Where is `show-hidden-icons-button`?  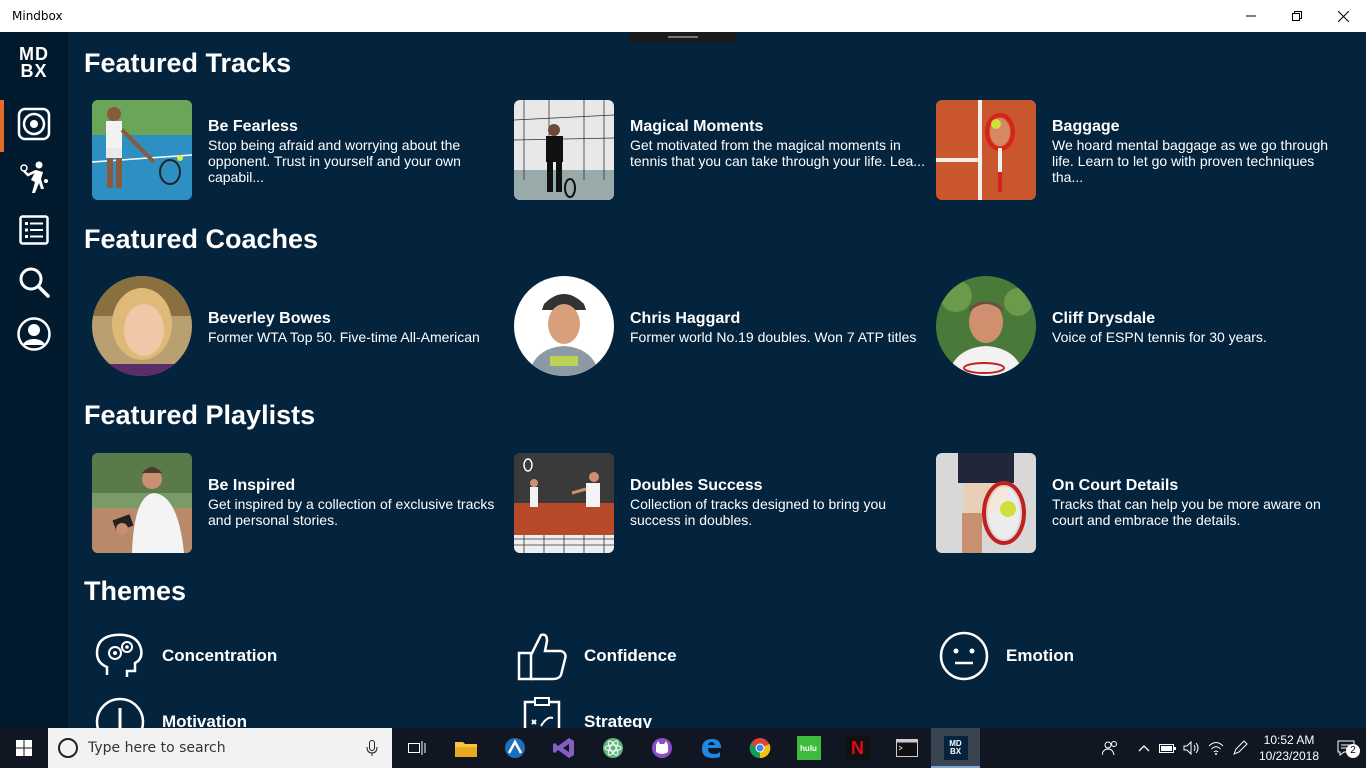
show-hidden-icons-button is located at coordinates (1144, 748).